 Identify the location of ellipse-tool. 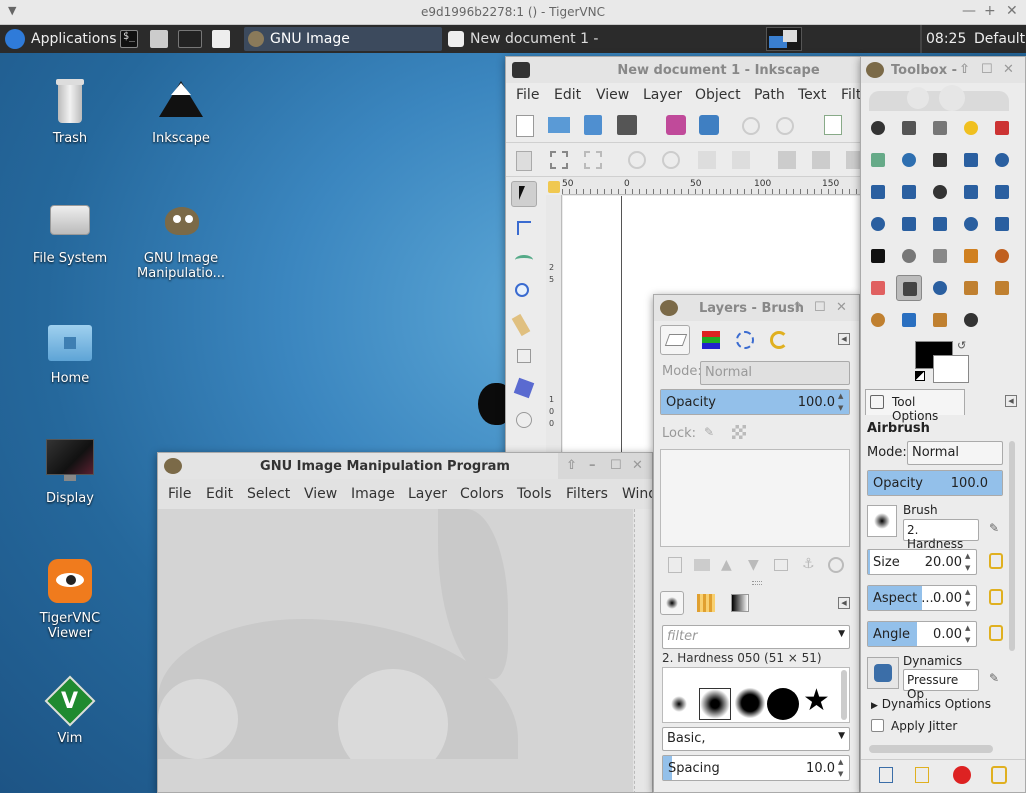
(524, 420).